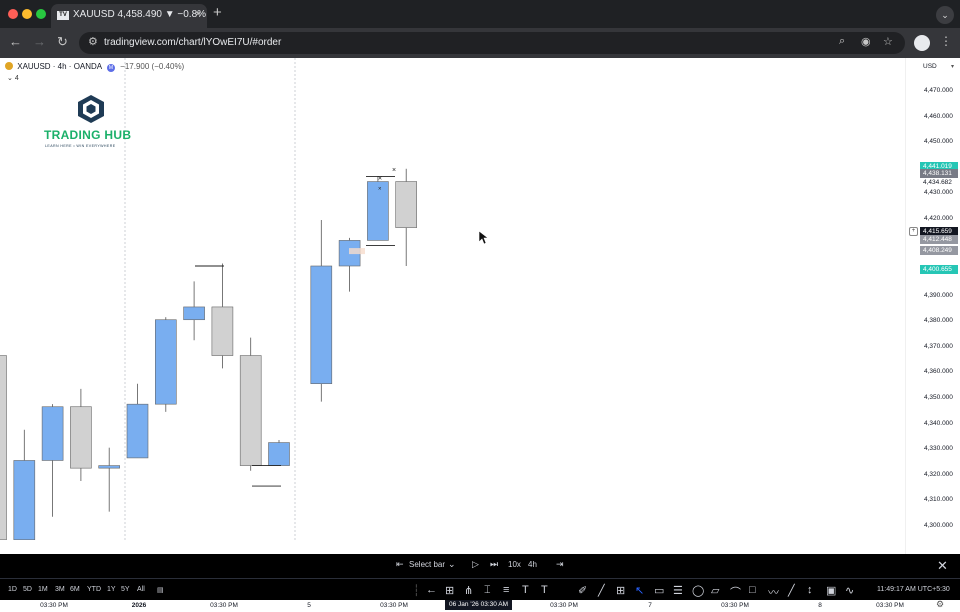  What do you see at coordinates (791, 590) in the screenshot?
I see `ray-tool-icon: ╱` at bounding box center [791, 590].